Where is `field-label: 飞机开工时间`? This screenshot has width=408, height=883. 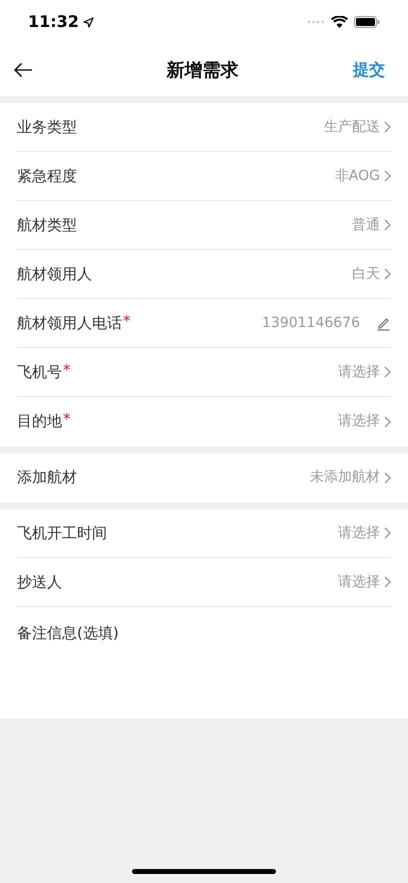 field-label: 飞机开工时间 is located at coordinates (62, 533).